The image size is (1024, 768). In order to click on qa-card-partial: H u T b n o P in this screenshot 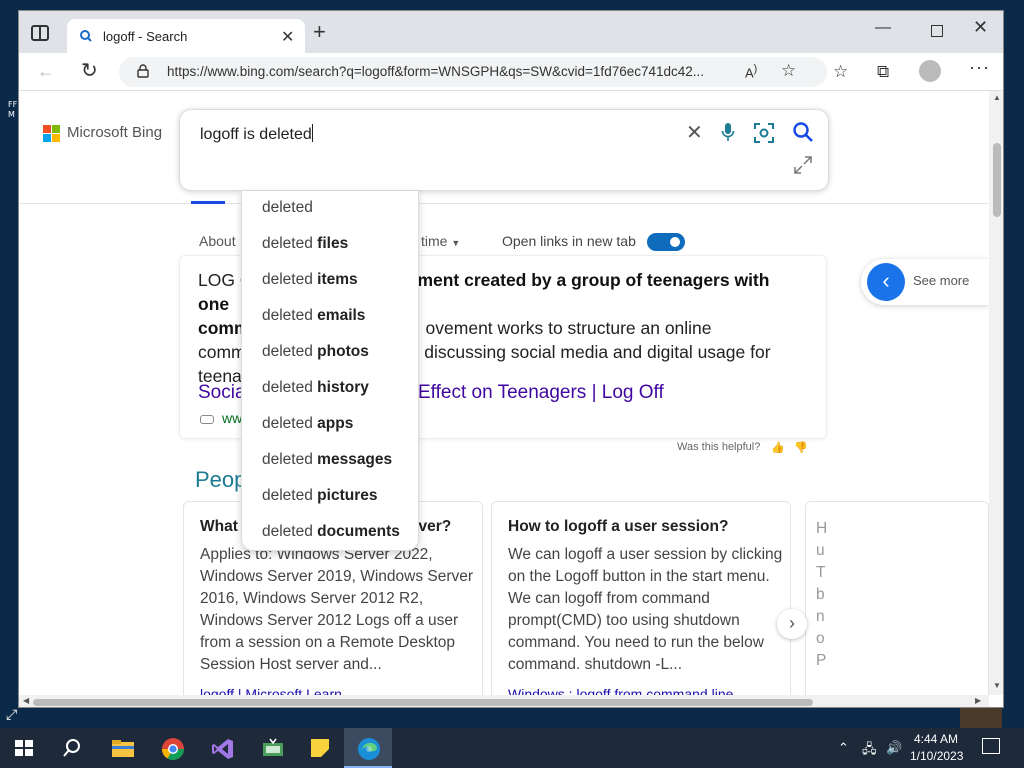, I will do `click(897, 598)`.